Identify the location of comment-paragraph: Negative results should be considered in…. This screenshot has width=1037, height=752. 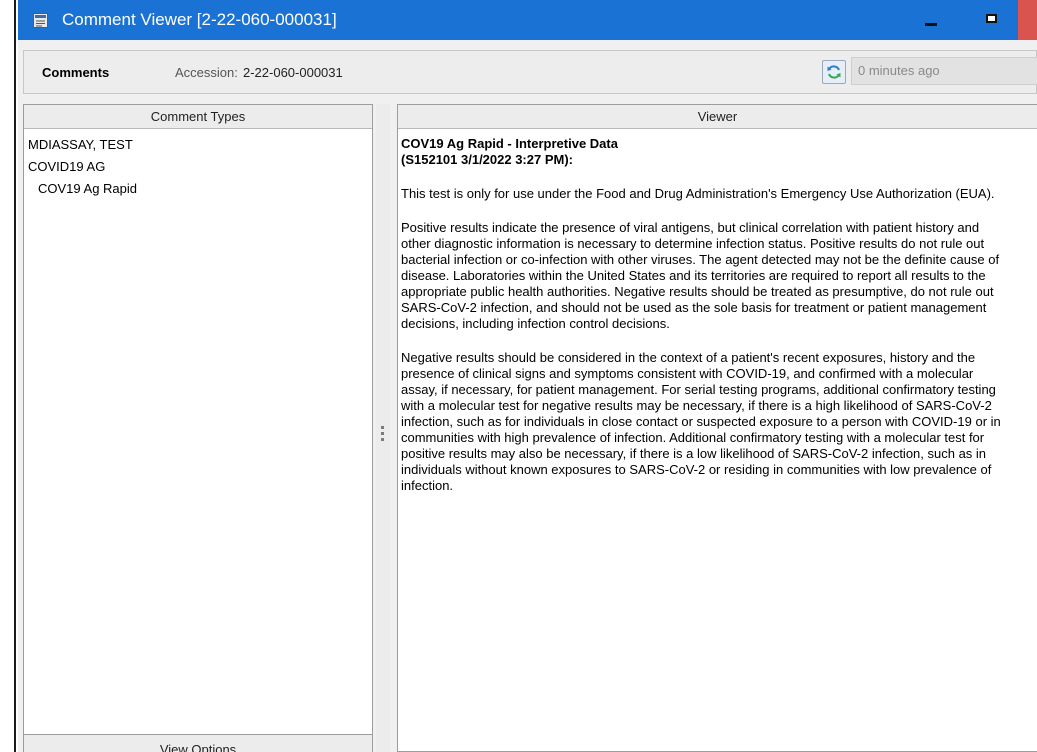
(701, 421).